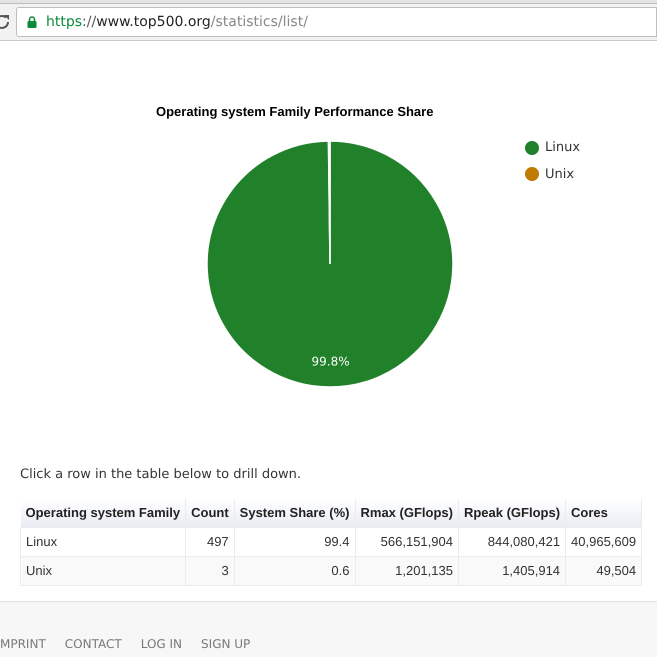 Image resolution: width=657 pixels, height=657 pixels. Describe the element at coordinates (406, 571) in the screenshot. I see `table-cell: 1,201,135` at that location.